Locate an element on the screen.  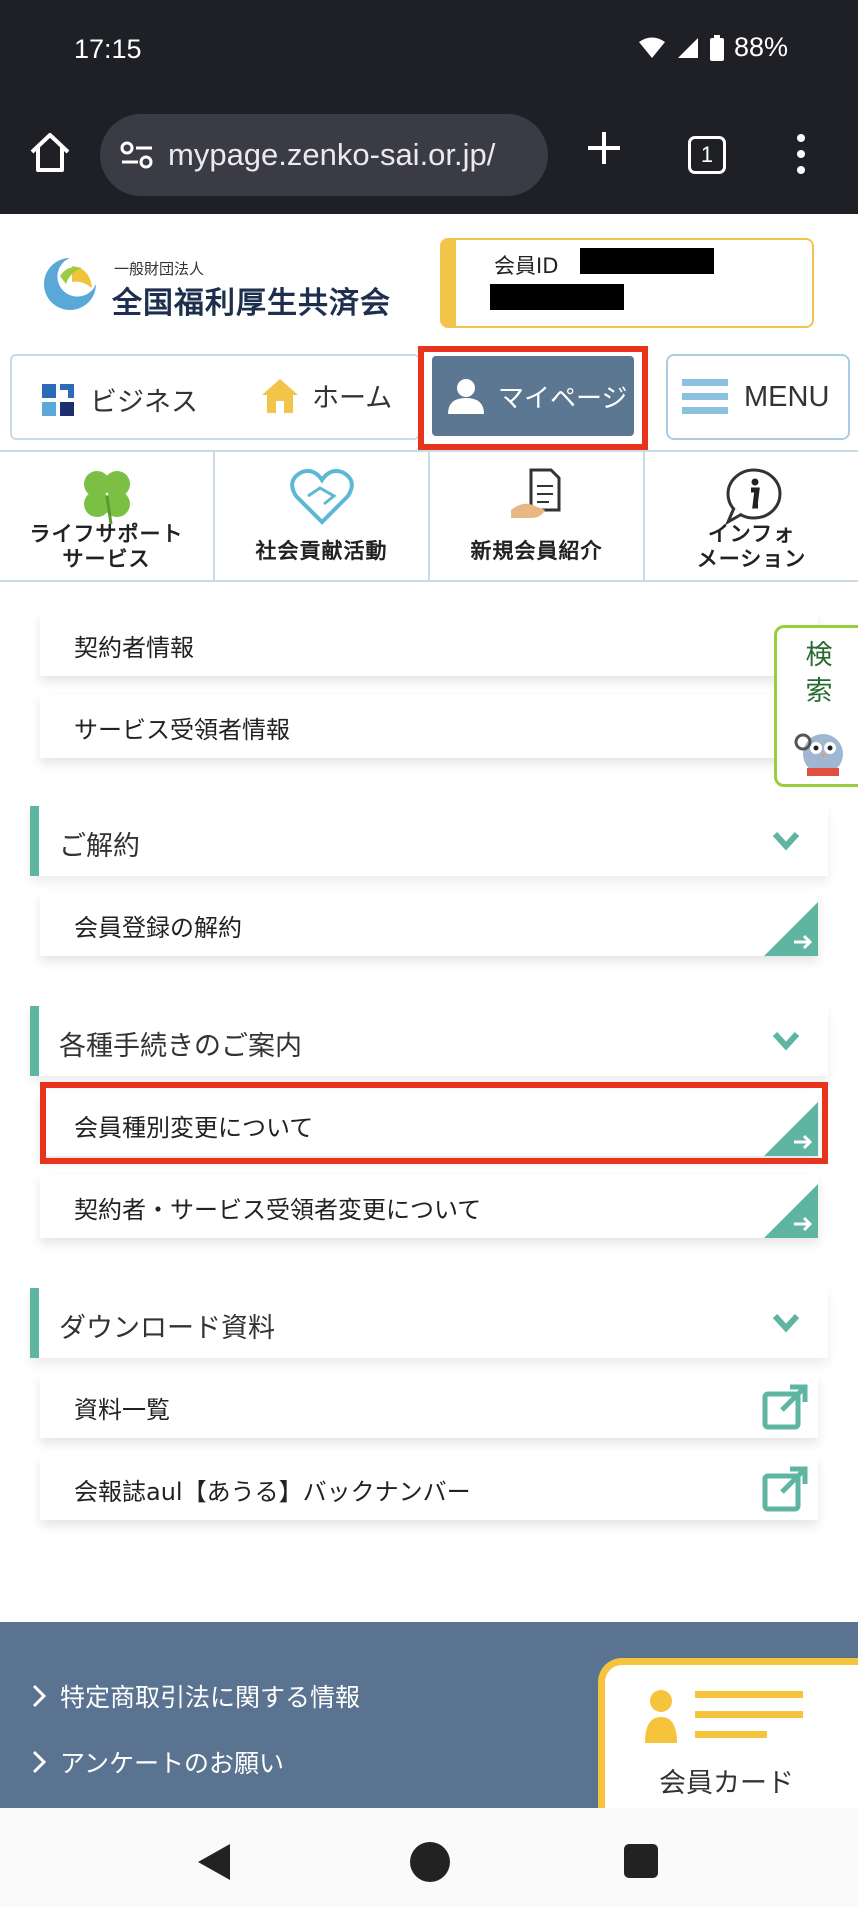
list-item: 契約者情報 is located at coordinates (429, 644).